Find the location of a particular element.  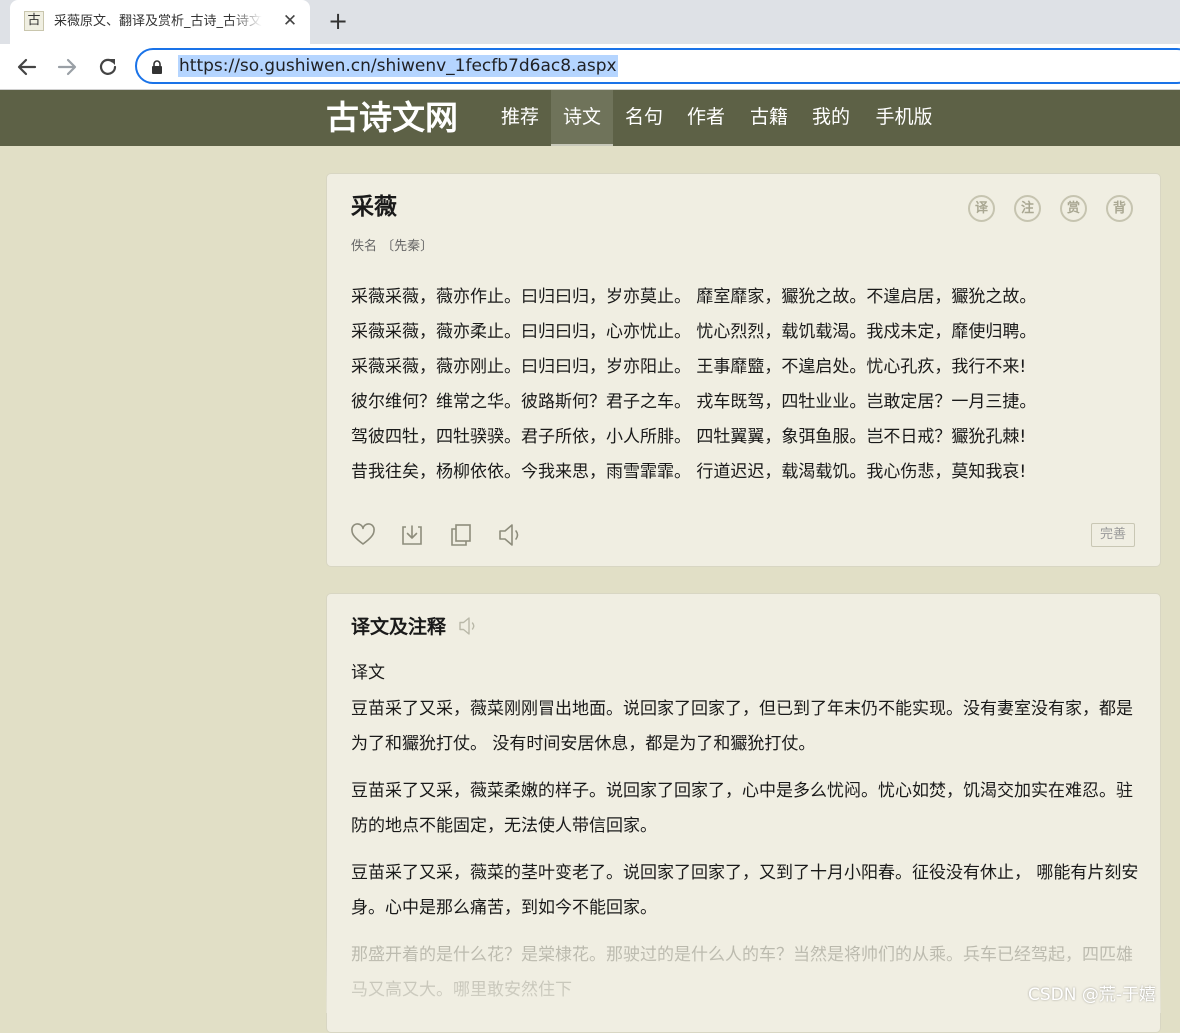

annotate-button: 注 is located at coordinates (1027, 208).